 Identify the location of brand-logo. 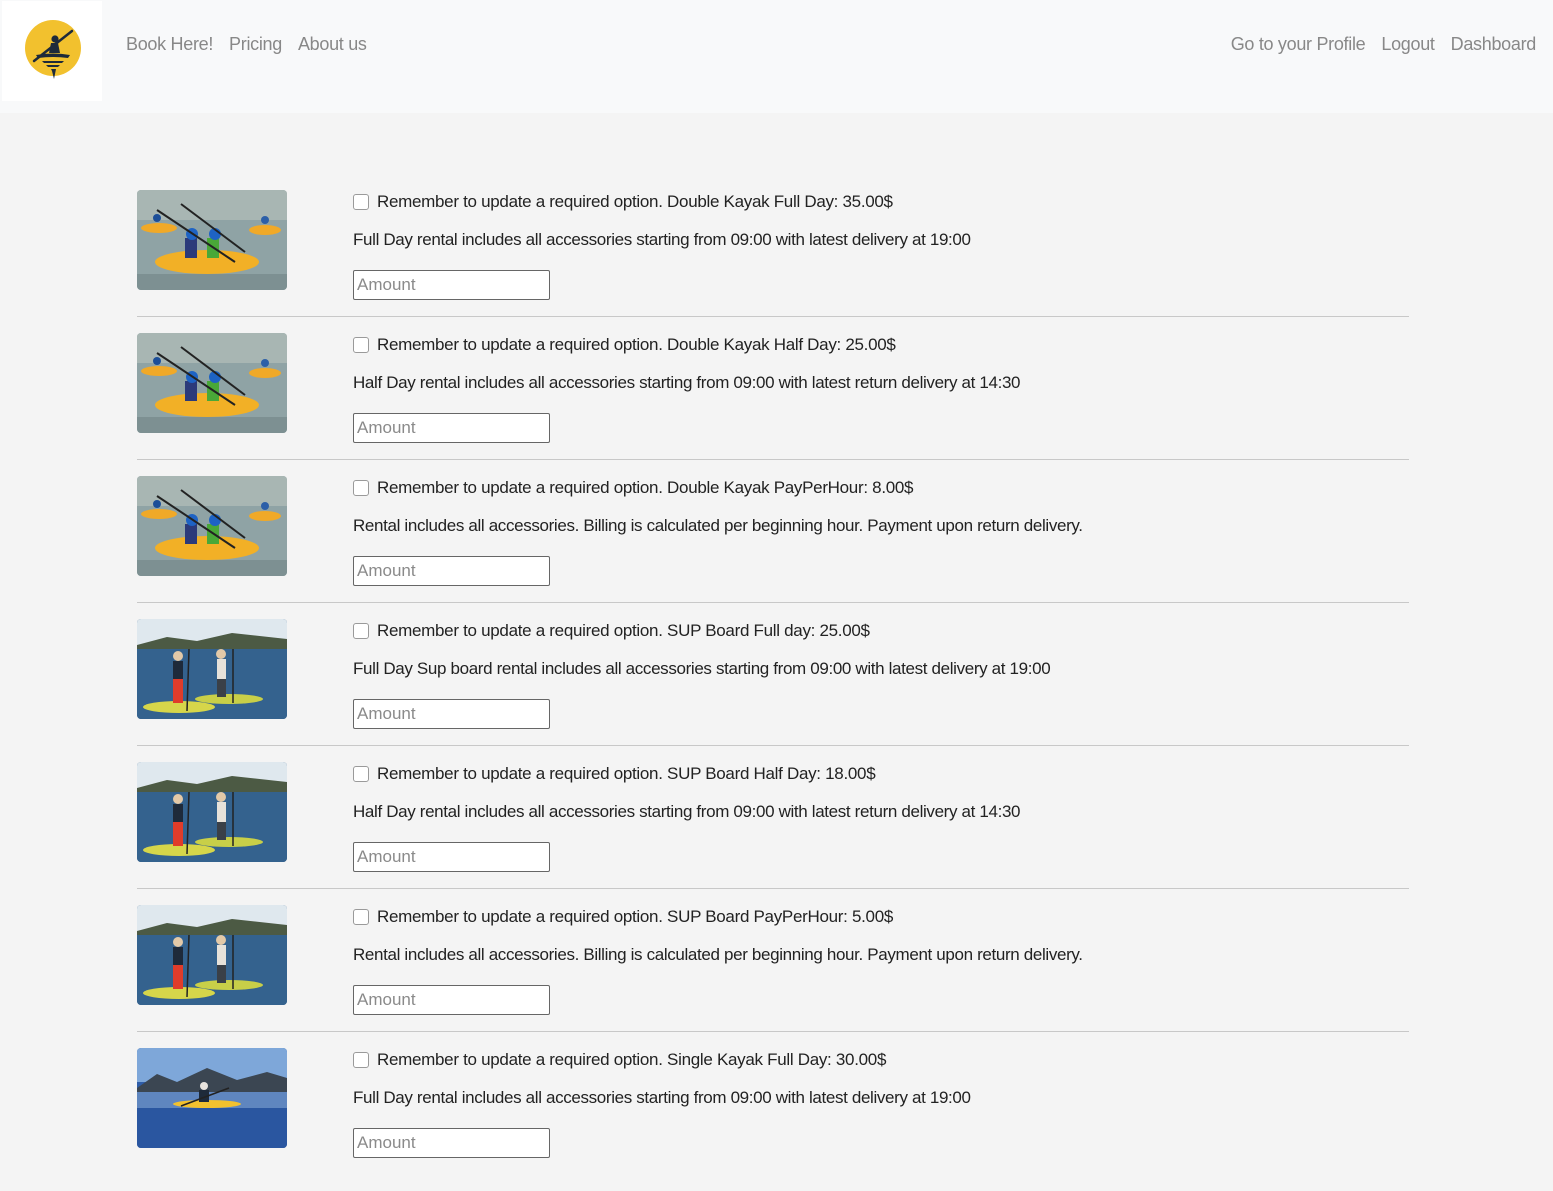
(52, 51).